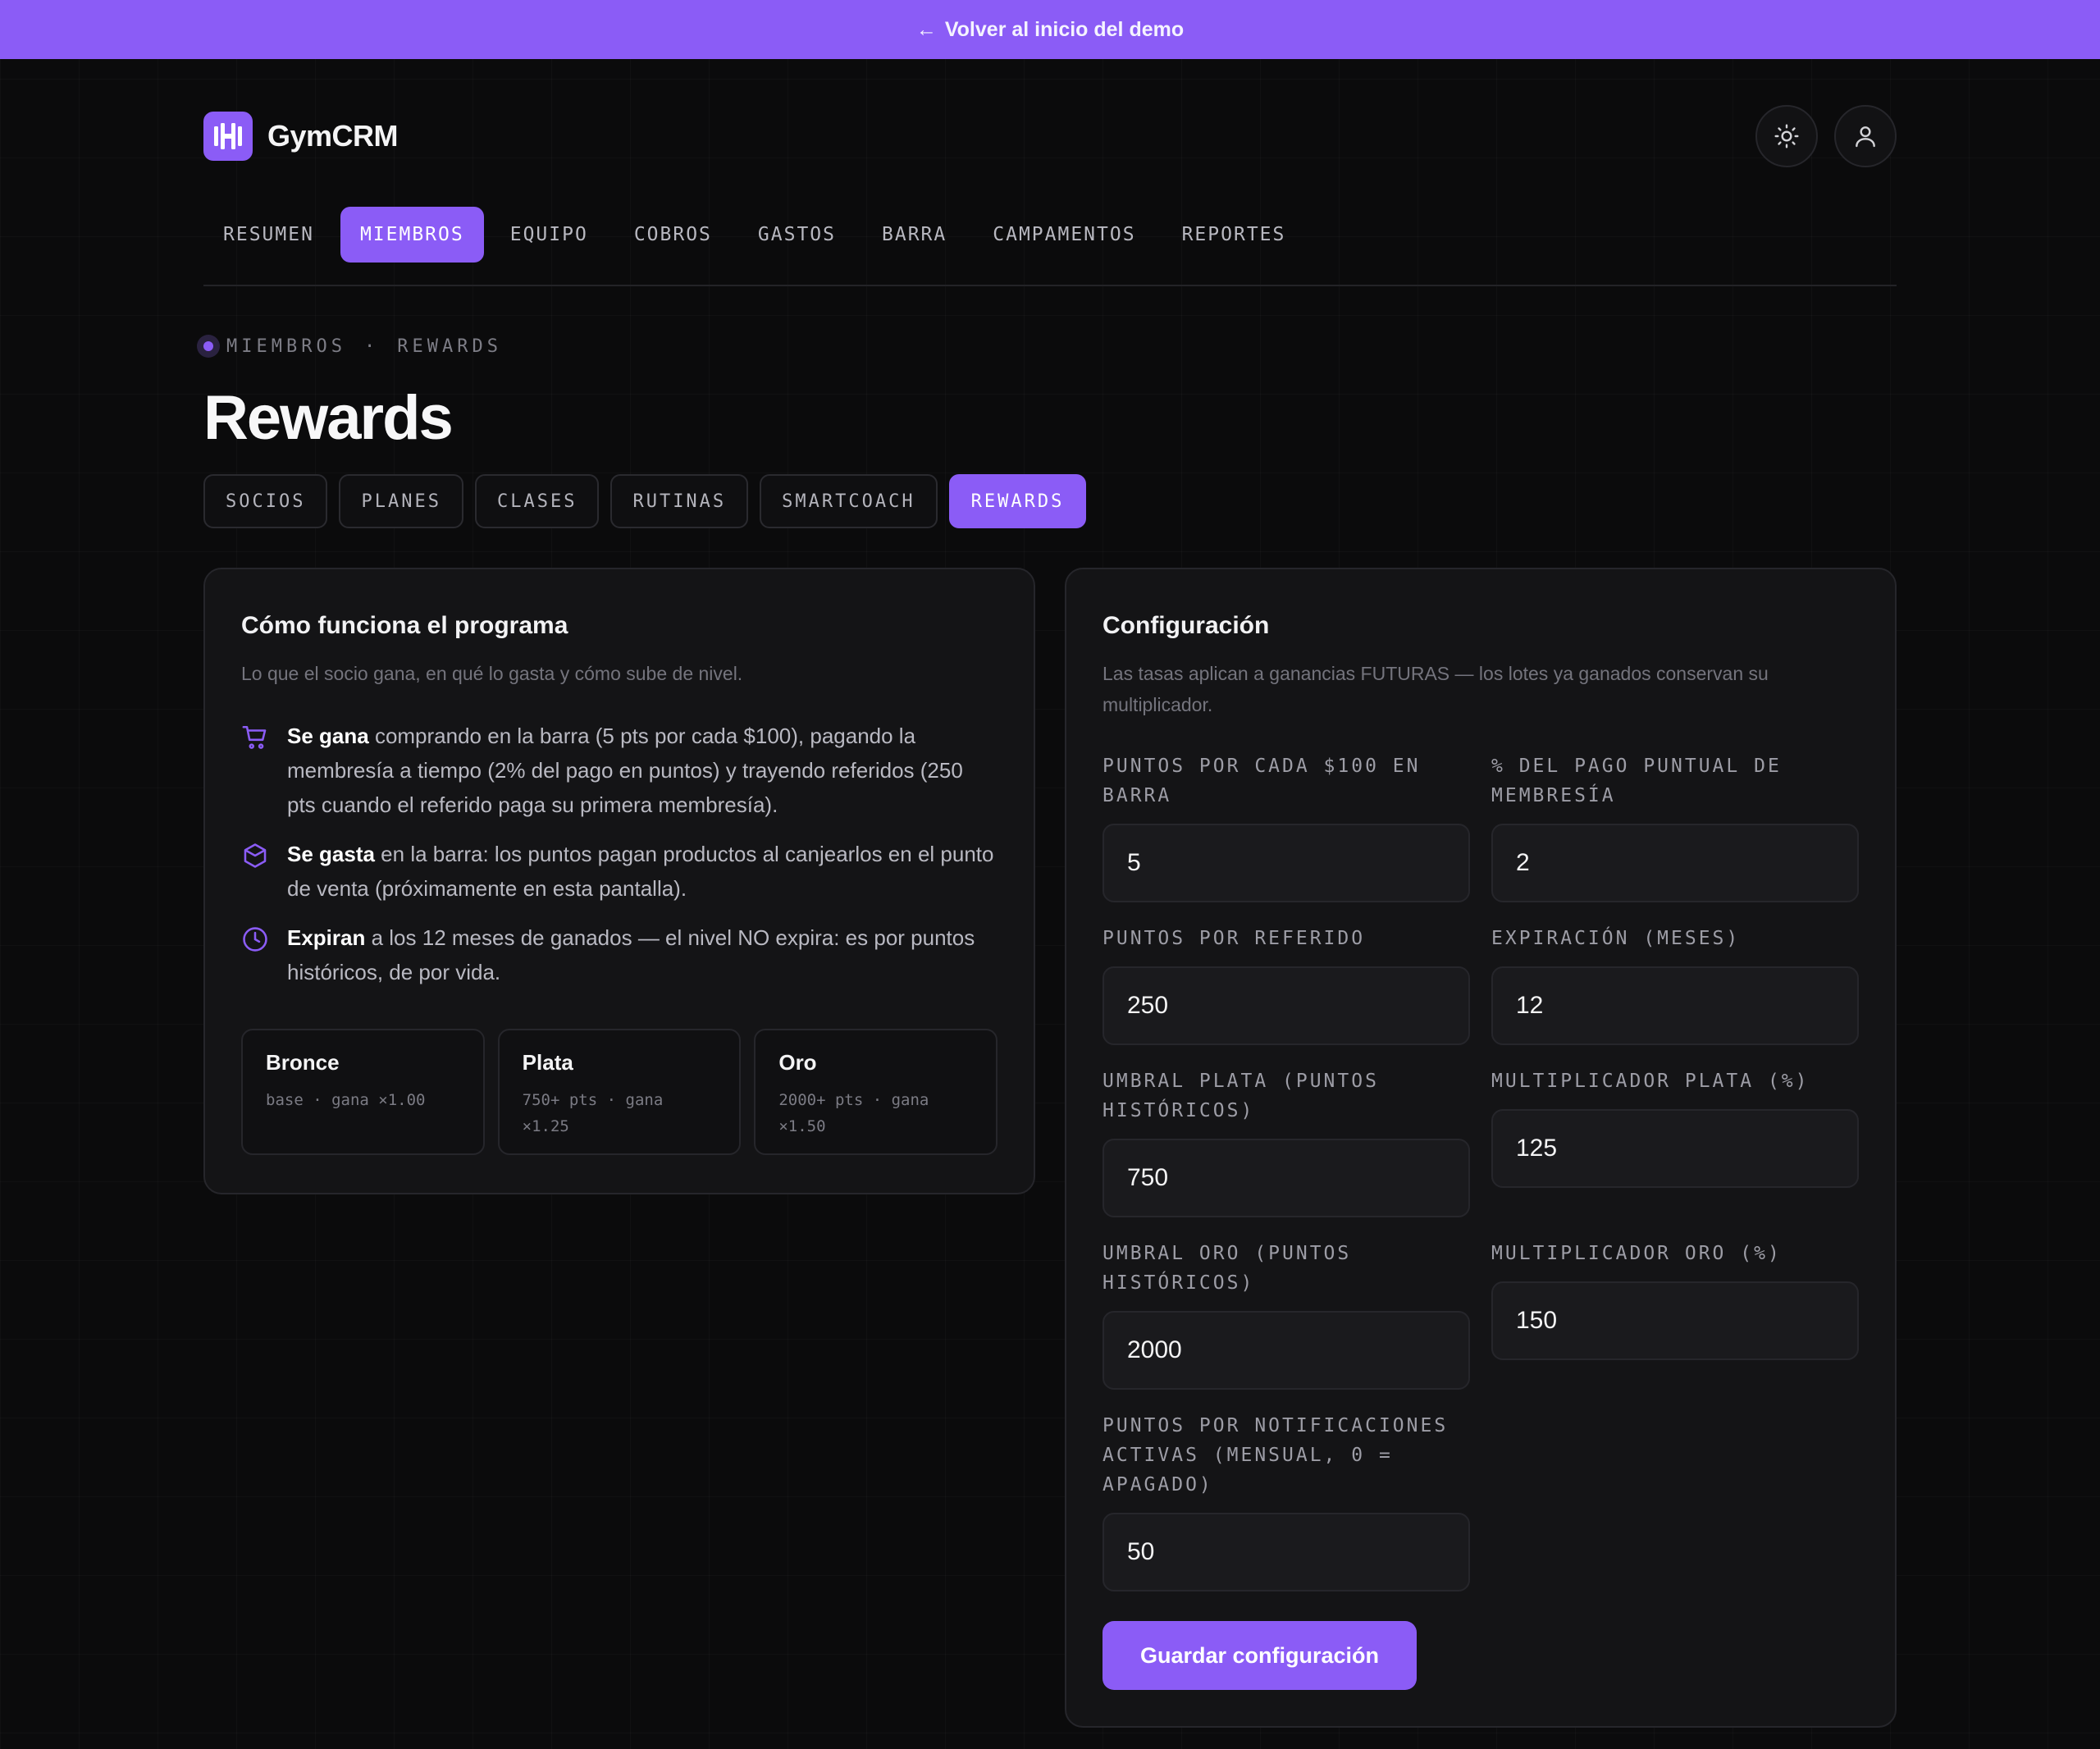  What do you see at coordinates (680, 501) in the screenshot?
I see `tab-rutinas: RUTINAS` at bounding box center [680, 501].